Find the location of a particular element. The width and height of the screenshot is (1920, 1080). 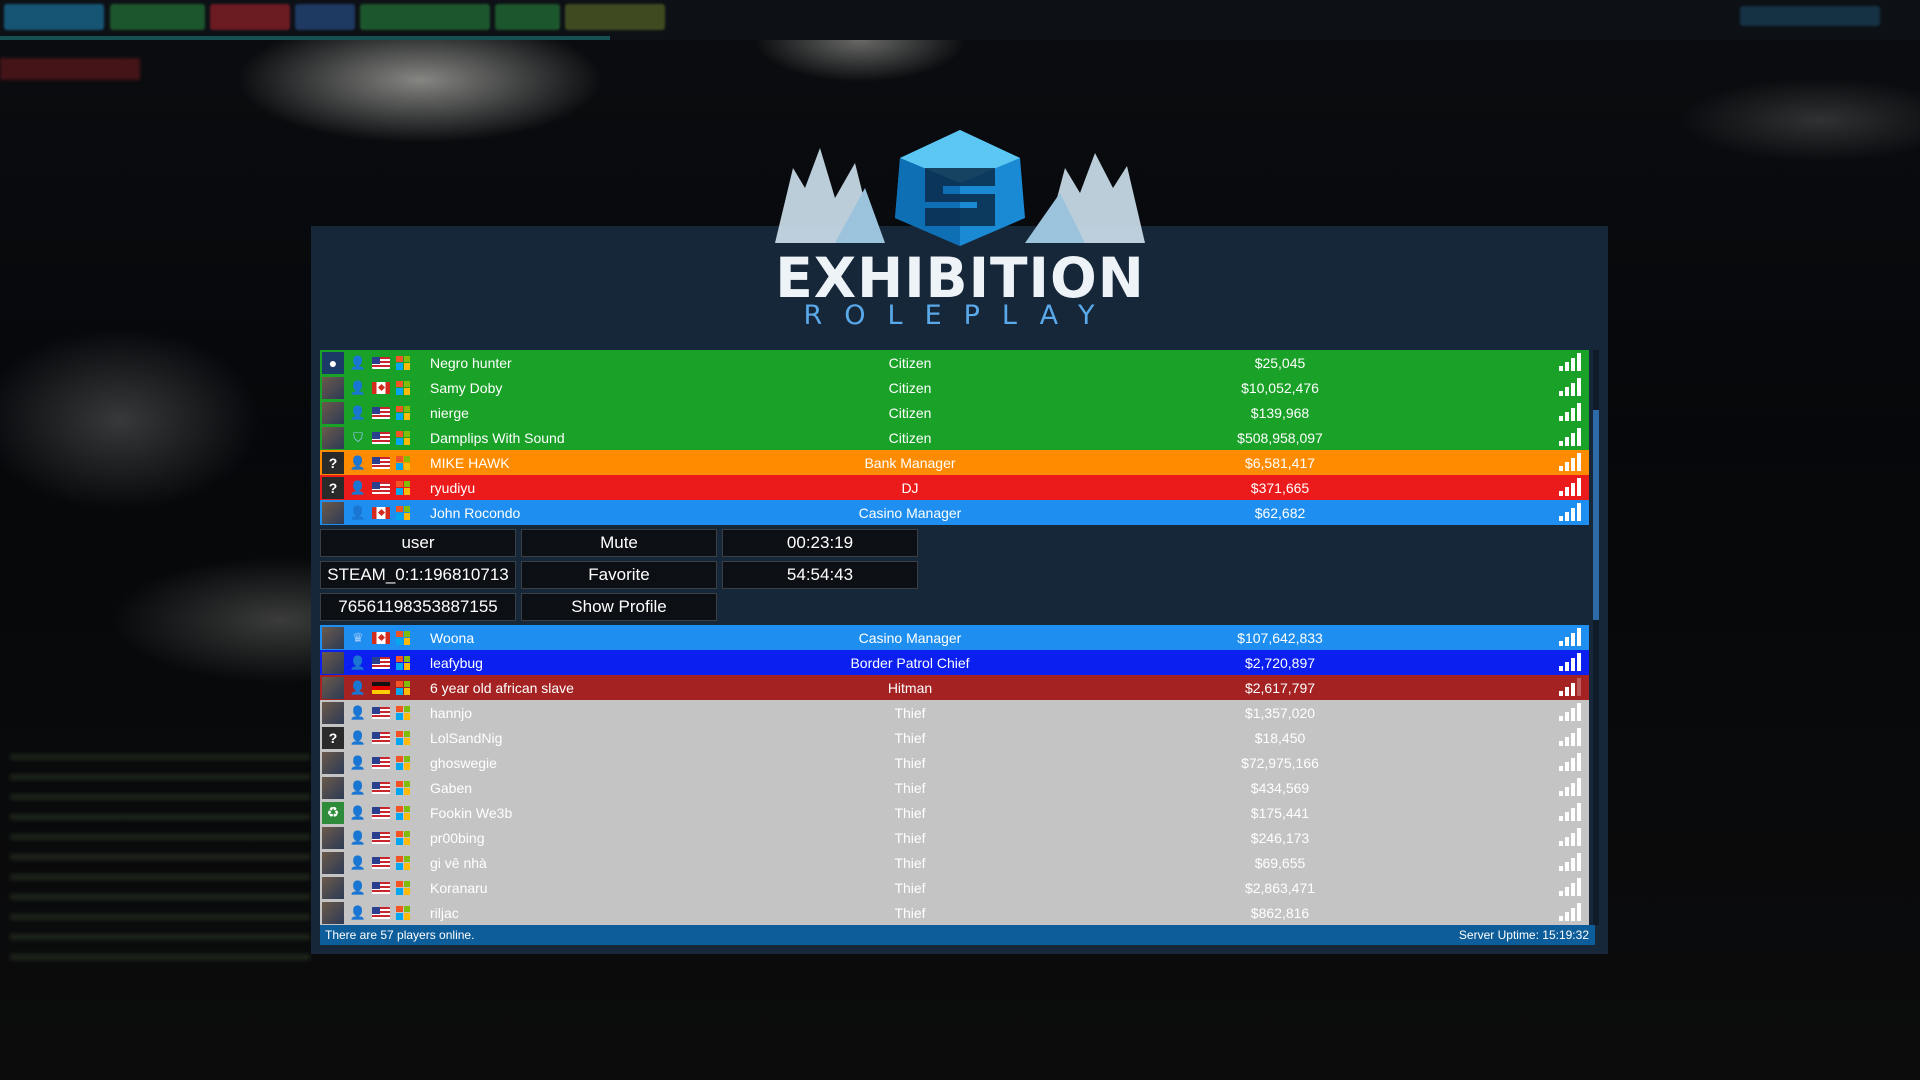

player-row: ? 👤 LolSandNig Thief $18,450 is located at coordinates (954, 737).